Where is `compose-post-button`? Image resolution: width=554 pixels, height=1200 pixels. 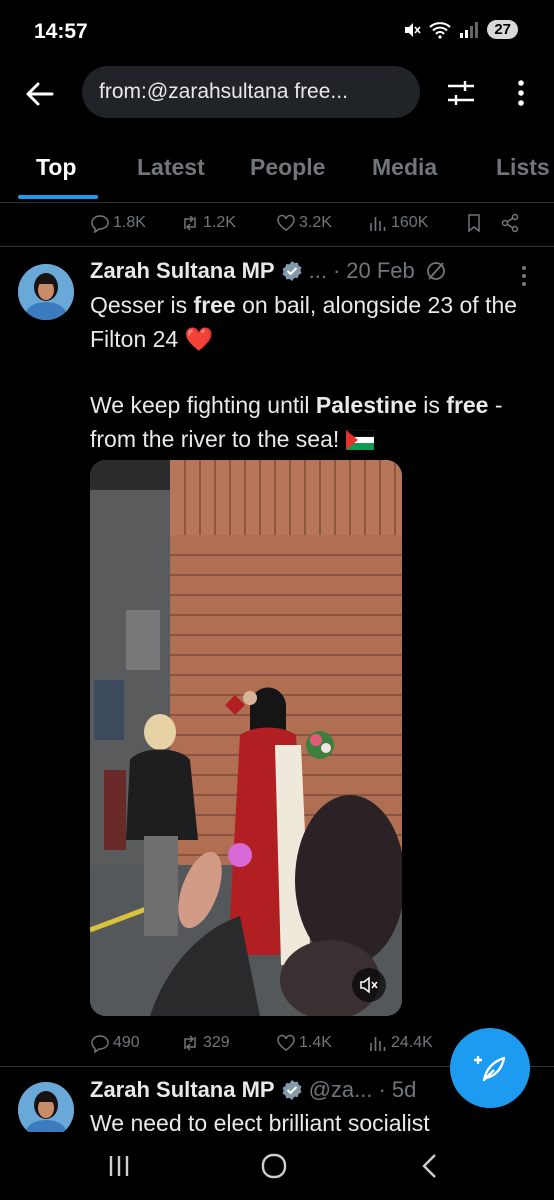
compose-post-button is located at coordinates (490, 1068).